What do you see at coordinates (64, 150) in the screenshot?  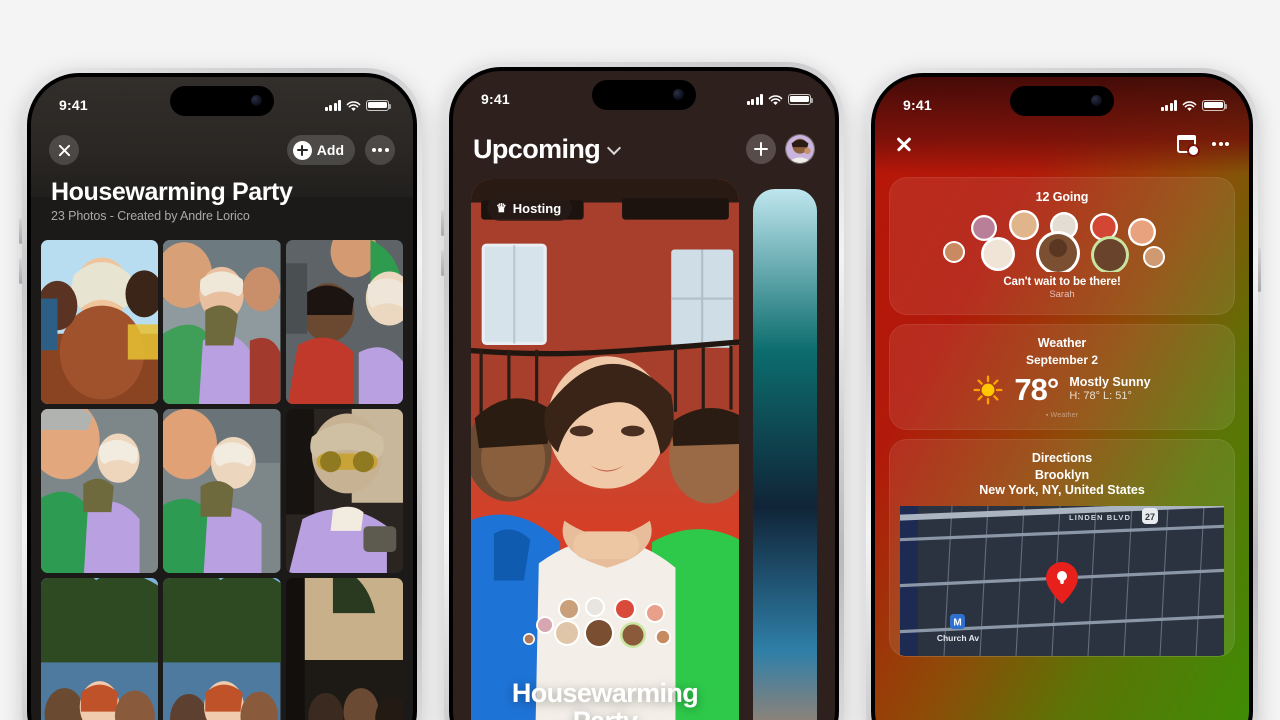 I see `close-button` at bounding box center [64, 150].